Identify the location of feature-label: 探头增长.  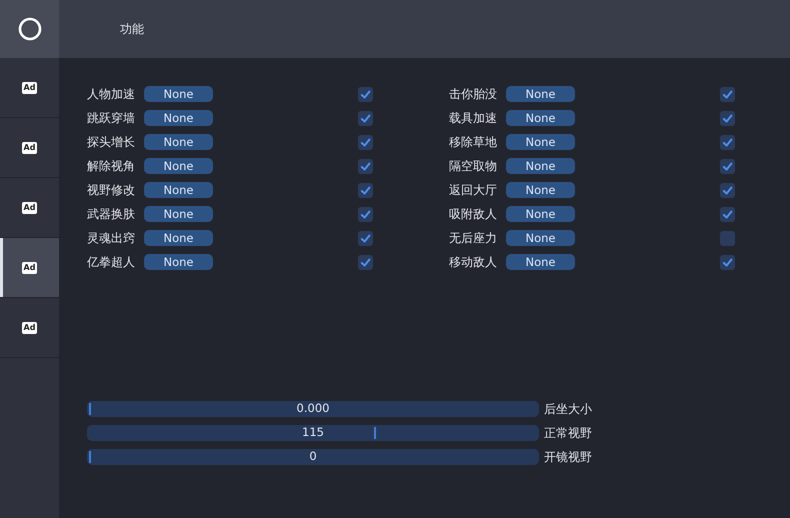
(111, 142).